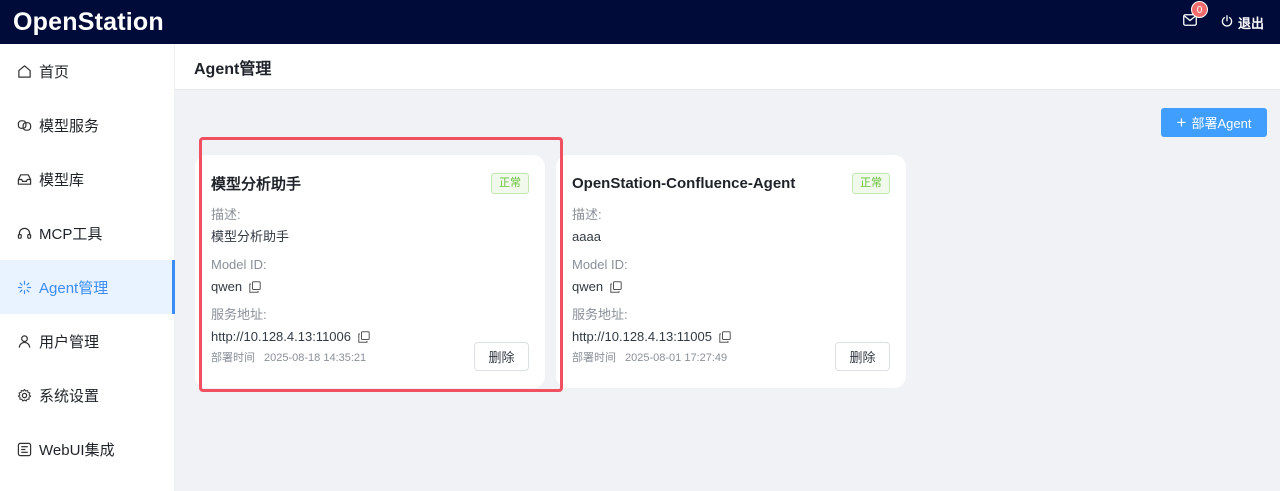 This screenshot has height=491, width=1280. I want to click on top-bar: OpenStation 0 退出, so click(640, 22).